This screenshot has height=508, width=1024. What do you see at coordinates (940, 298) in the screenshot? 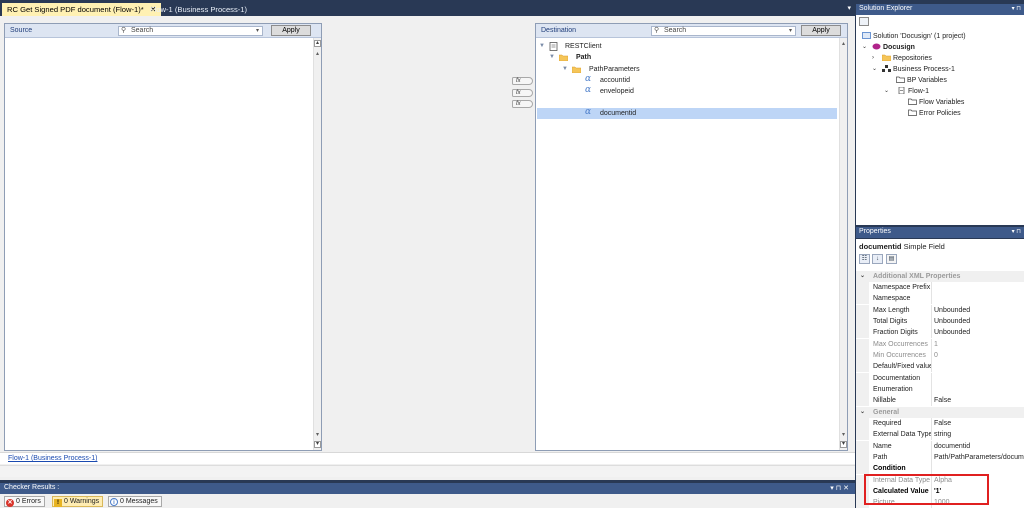
I see `property-row: Namespace` at bounding box center [940, 298].